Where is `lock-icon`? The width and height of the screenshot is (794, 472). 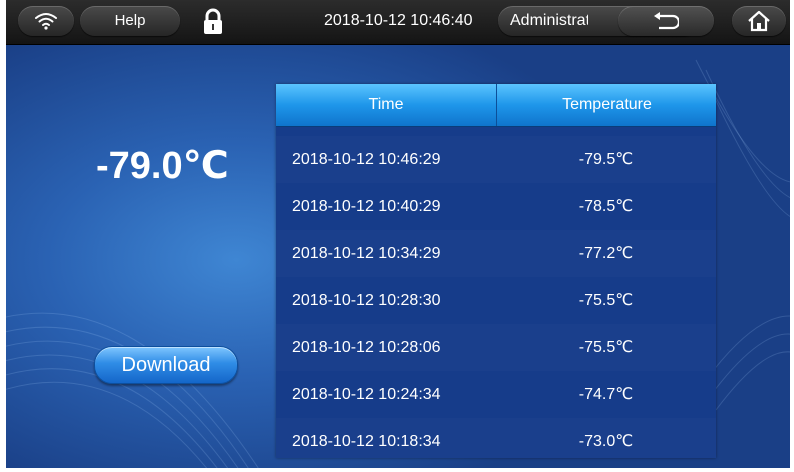
lock-icon is located at coordinates (213, 22).